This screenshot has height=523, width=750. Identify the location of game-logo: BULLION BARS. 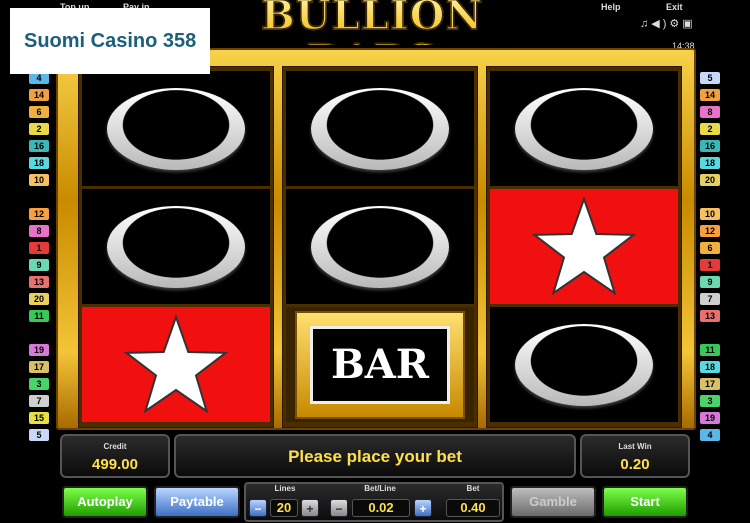
(372, 22).